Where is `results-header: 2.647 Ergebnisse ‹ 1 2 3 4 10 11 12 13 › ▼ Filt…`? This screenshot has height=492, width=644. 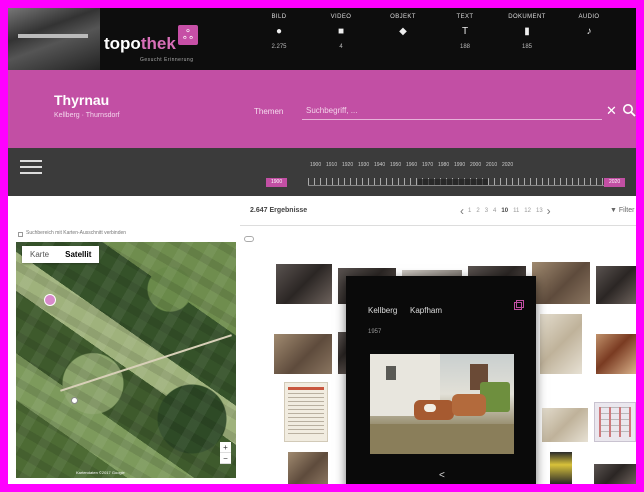
results-header: 2.647 Ergebnisse ‹ 1 2 3 4 10 11 12 13 › ▼ Filt… is located at coordinates (438, 211).